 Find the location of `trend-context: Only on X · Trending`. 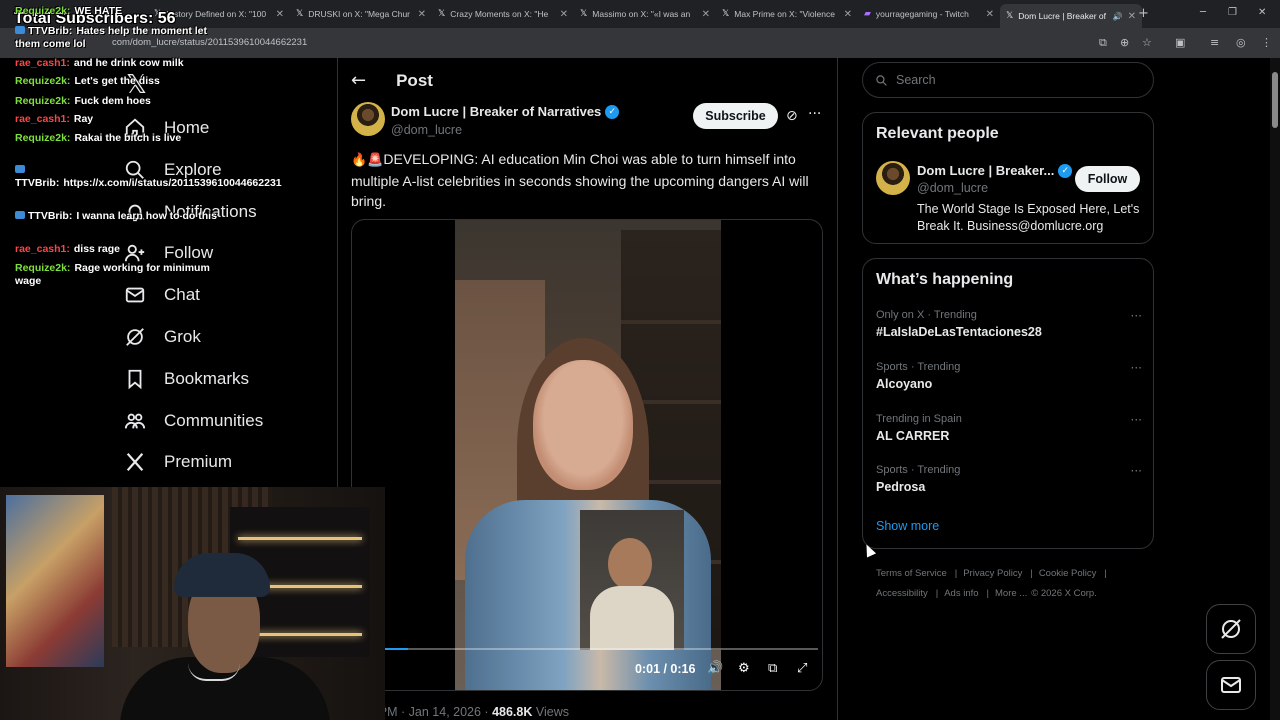

trend-context: Only on X · Trending is located at coordinates (926, 315).